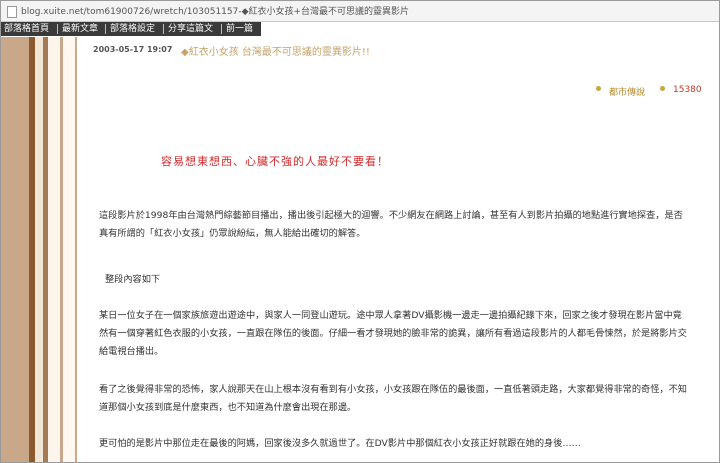 This screenshot has height=463, width=720. I want to click on post-paragraph: 整段內容如下, so click(133, 279).